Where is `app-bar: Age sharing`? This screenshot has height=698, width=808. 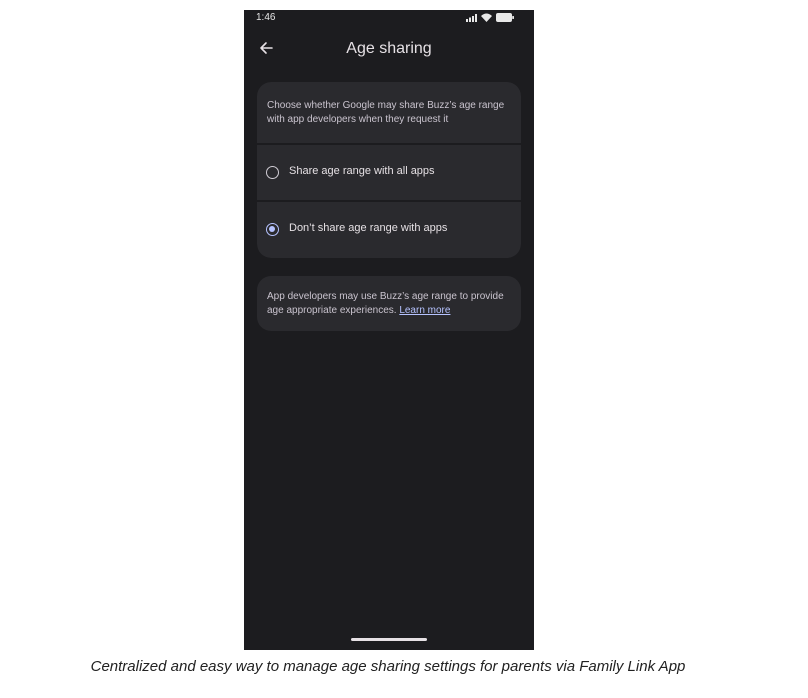 app-bar: Age sharing is located at coordinates (389, 49).